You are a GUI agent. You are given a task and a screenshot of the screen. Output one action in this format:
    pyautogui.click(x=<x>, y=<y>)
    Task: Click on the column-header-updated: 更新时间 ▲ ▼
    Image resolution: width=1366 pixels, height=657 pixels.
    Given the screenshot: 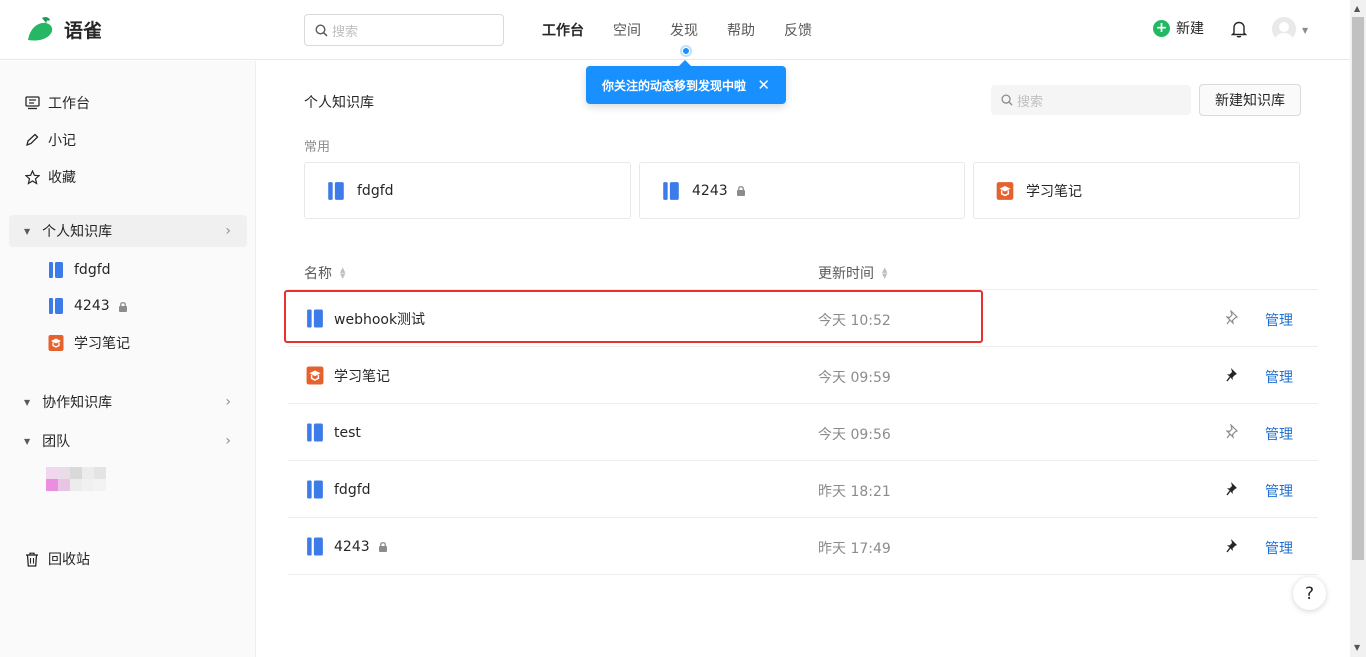 What is the action you would take?
    pyautogui.click(x=852, y=273)
    